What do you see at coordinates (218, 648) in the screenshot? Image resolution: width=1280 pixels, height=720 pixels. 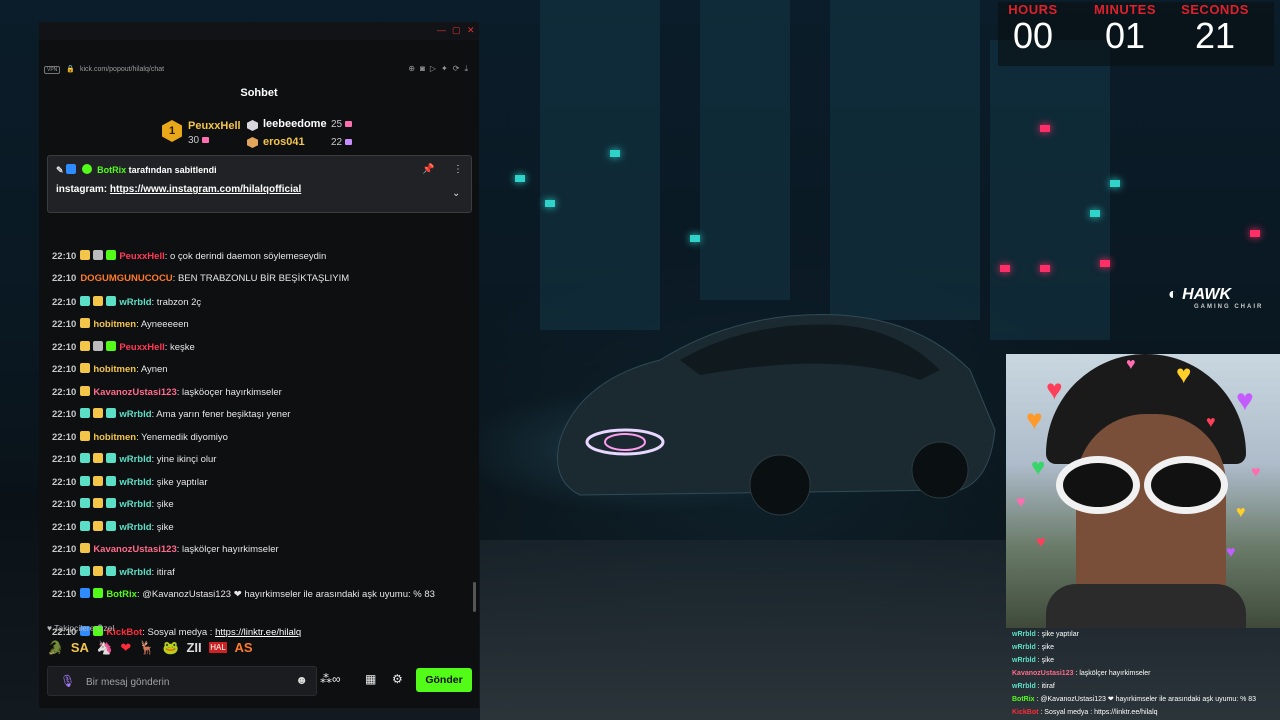 I see `emote: HAL` at bounding box center [218, 648].